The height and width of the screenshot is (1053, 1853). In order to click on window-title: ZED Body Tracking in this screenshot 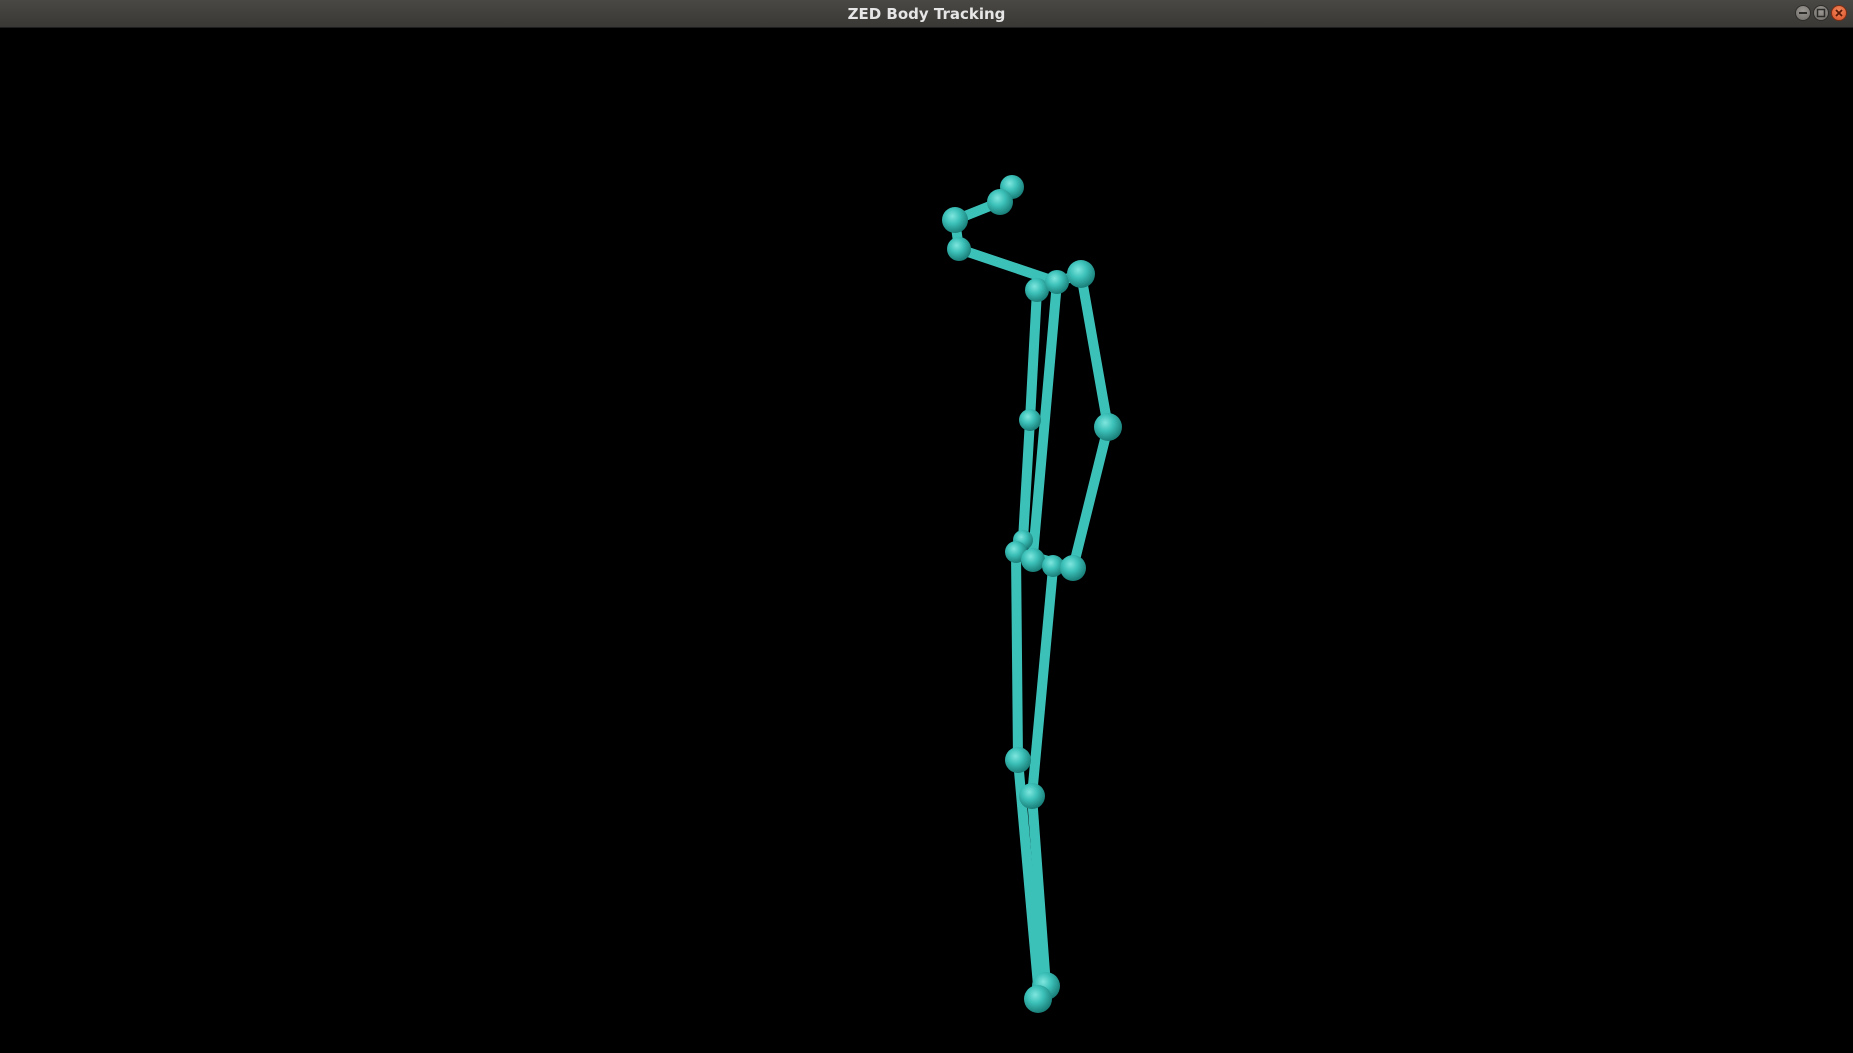, I will do `click(926, 14)`.